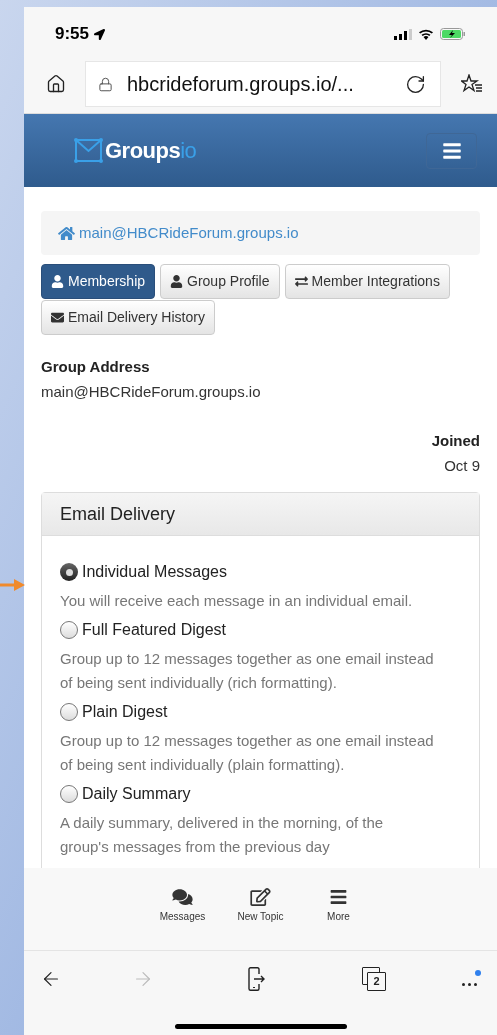 The image size is (497, 1035). I want to click on joined-label: Joined, so click(455, 441).